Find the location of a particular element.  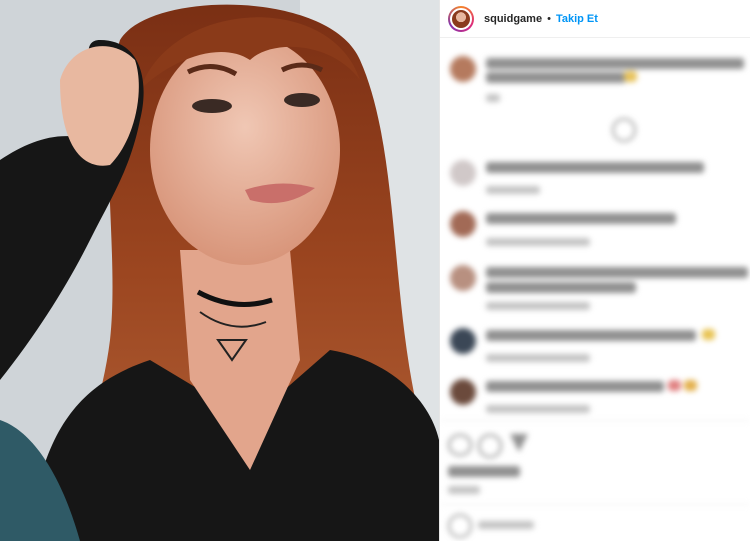

username: squidgame is located at coordinates (513, 19).